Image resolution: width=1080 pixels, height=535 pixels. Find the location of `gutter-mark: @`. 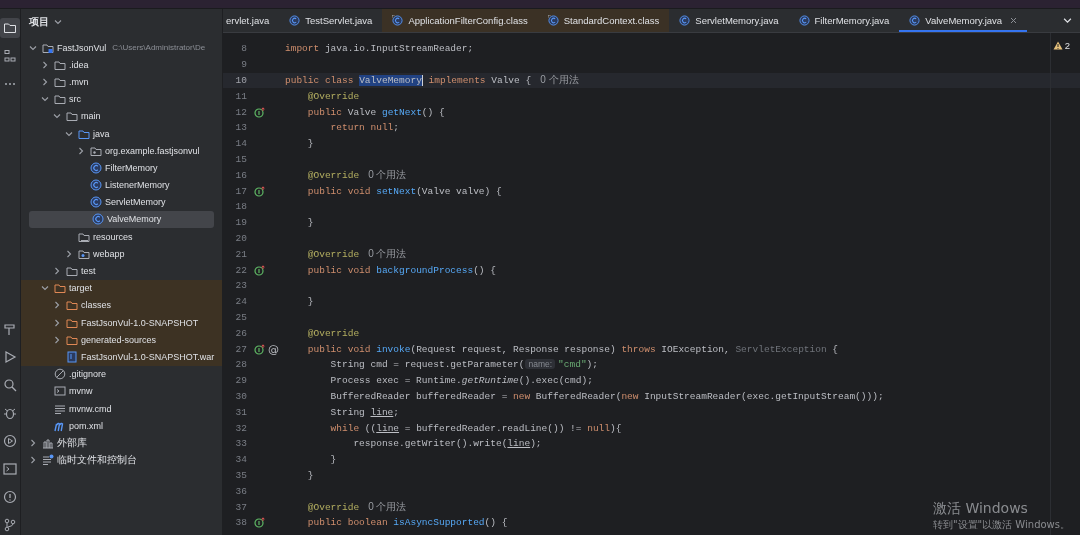

gutter-mark: @ is located at coordinates (273, 349).